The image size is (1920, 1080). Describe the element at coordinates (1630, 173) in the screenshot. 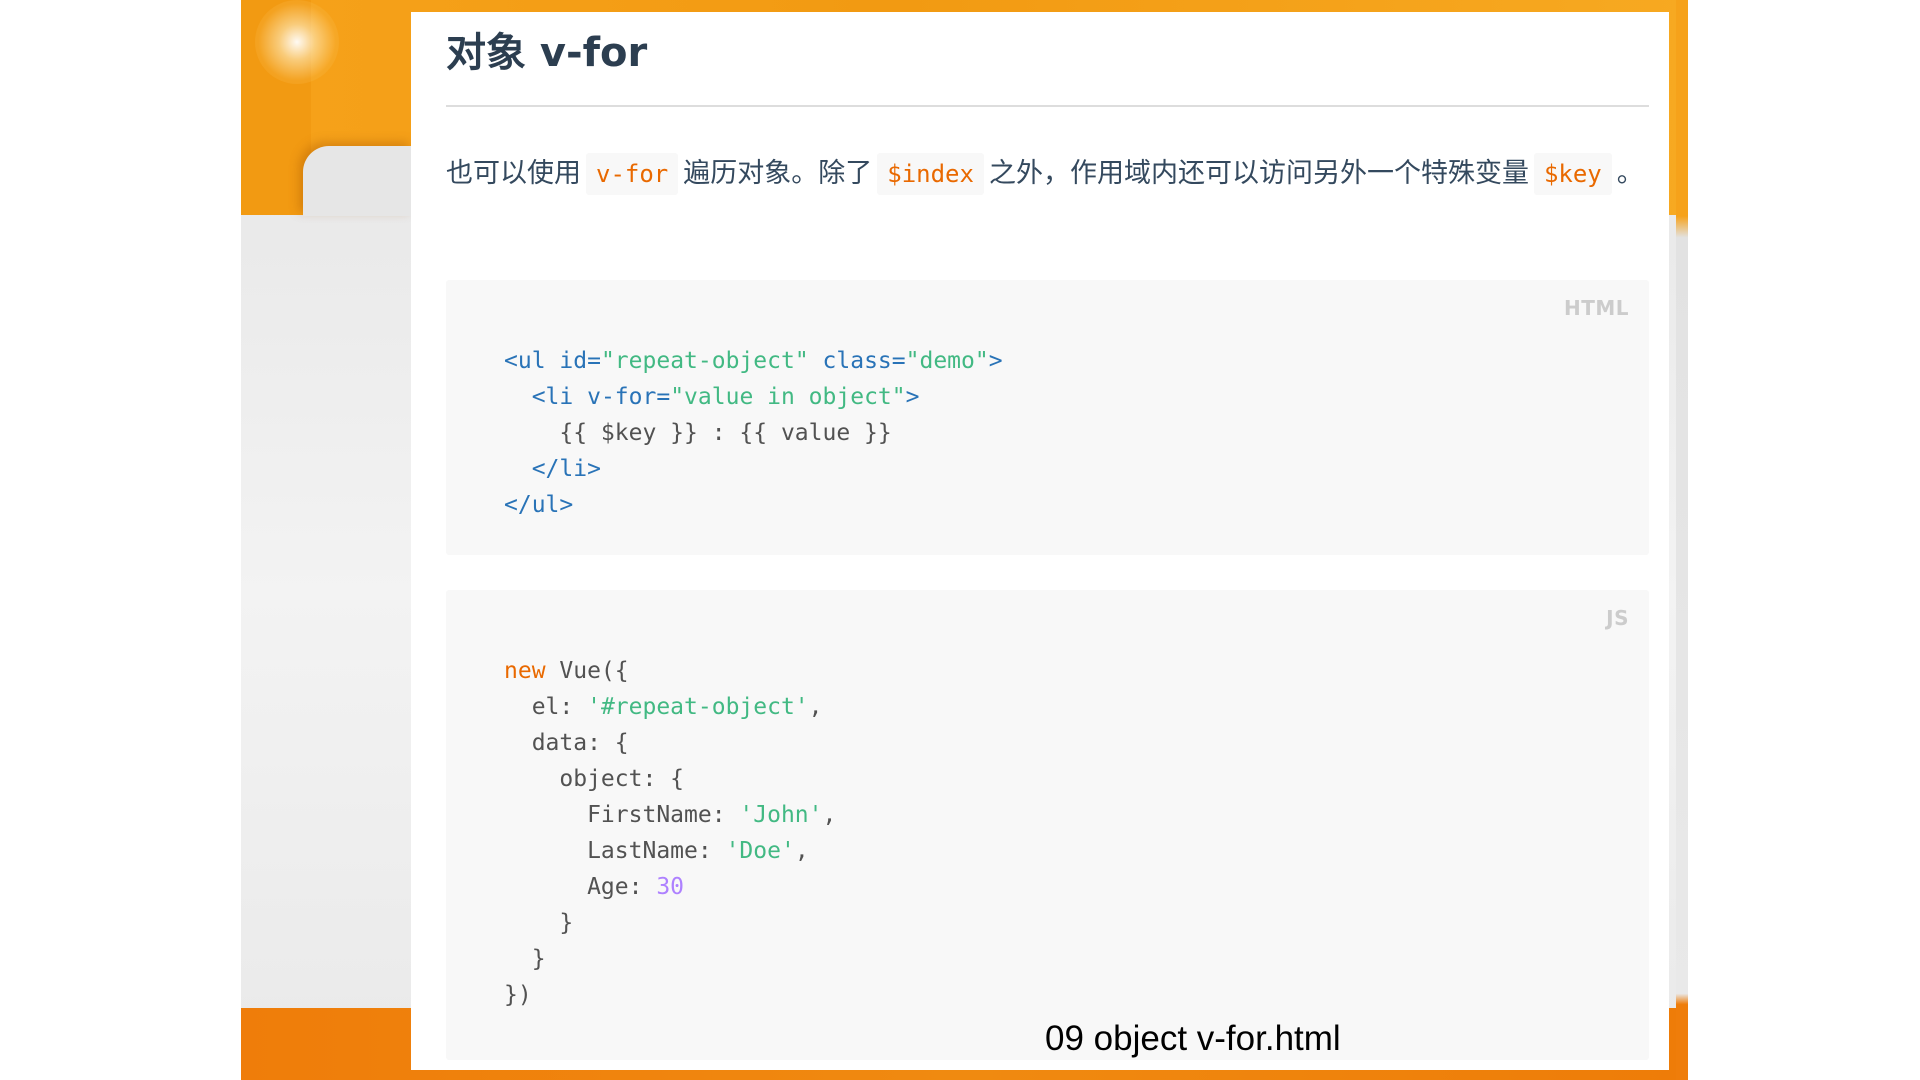

I see `paragraph-text-4: 。` at that location.